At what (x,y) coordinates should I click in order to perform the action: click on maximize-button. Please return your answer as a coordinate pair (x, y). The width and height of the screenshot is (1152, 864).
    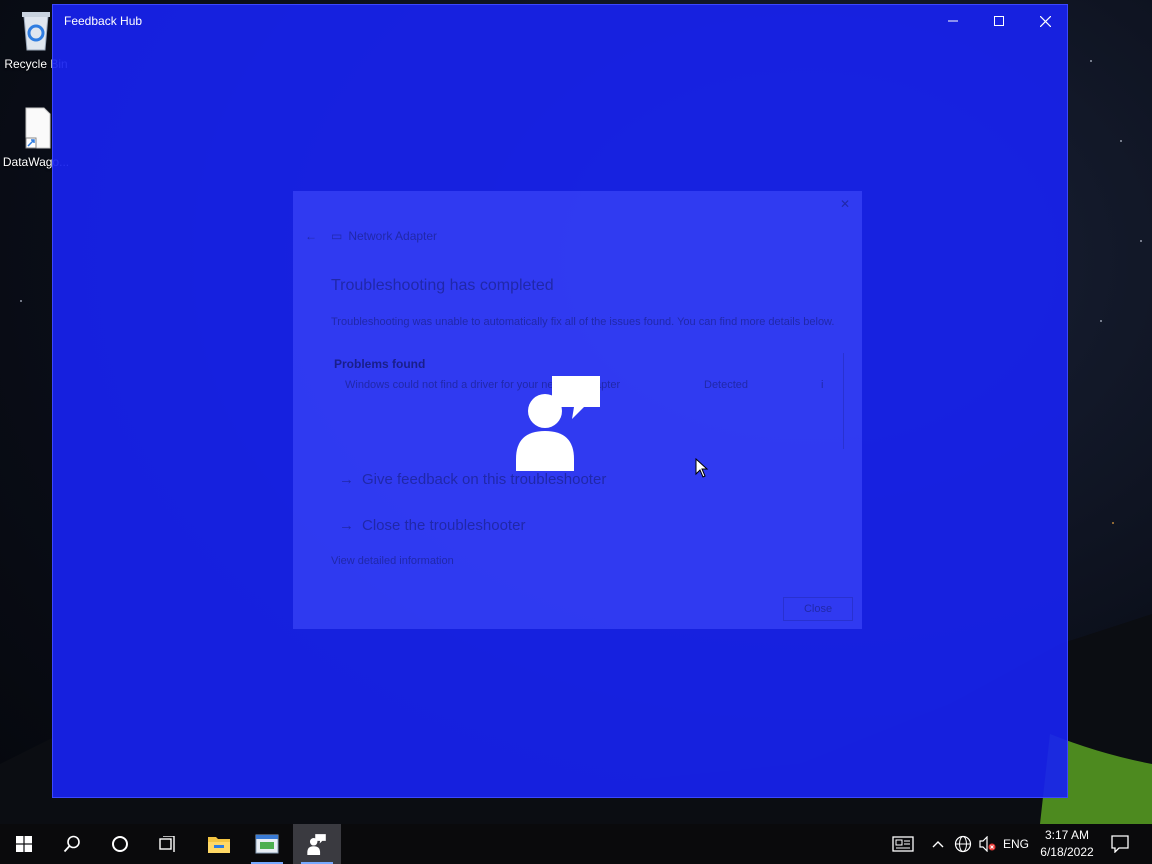
    Looking at the image, I should click on (999, 21).